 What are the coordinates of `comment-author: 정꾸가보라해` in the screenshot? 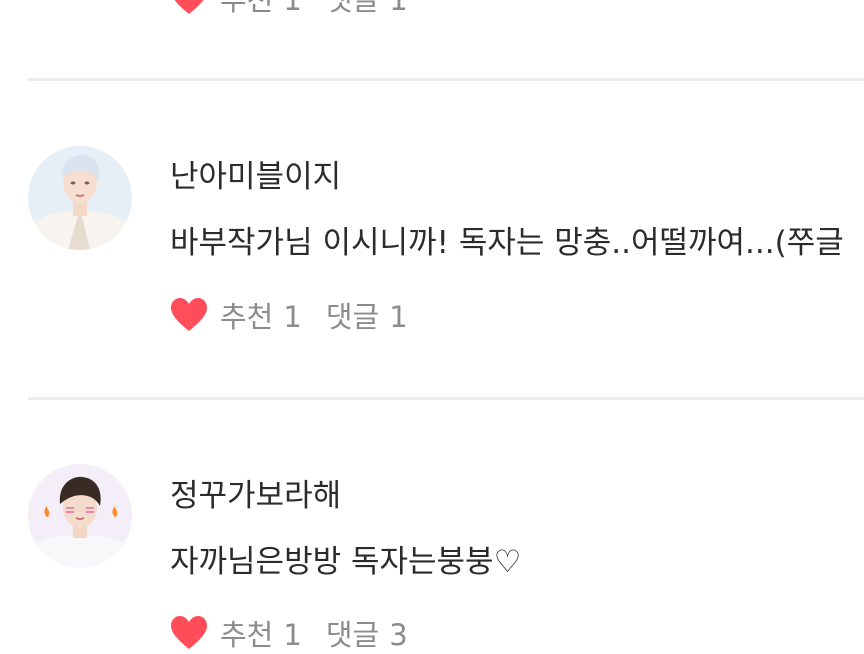 It's located at (255, 492).